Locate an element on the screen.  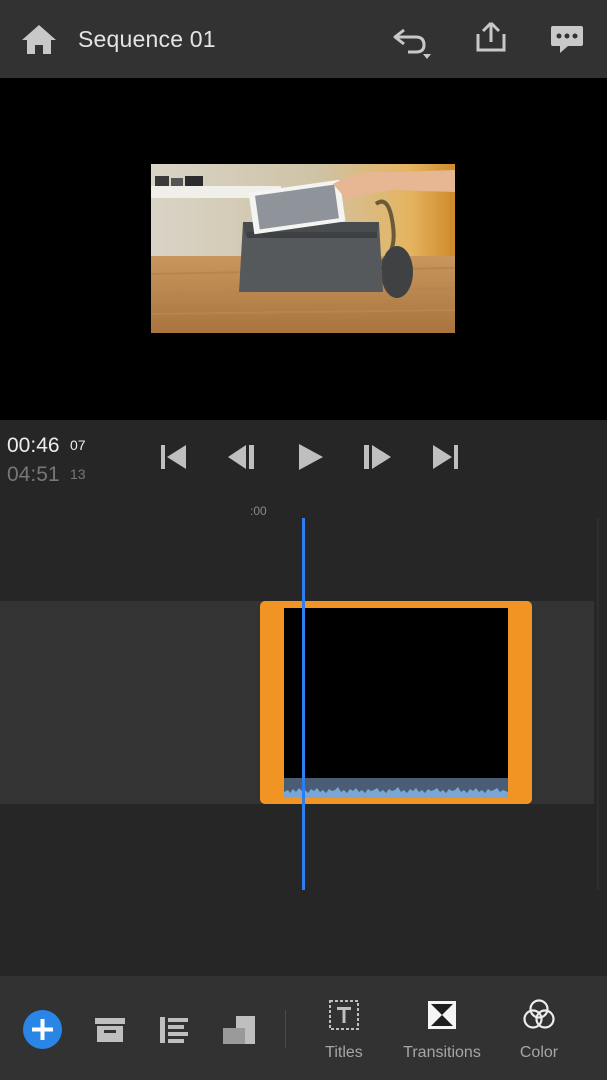
tracks-panel-button is located at coordinates (174, 1030).